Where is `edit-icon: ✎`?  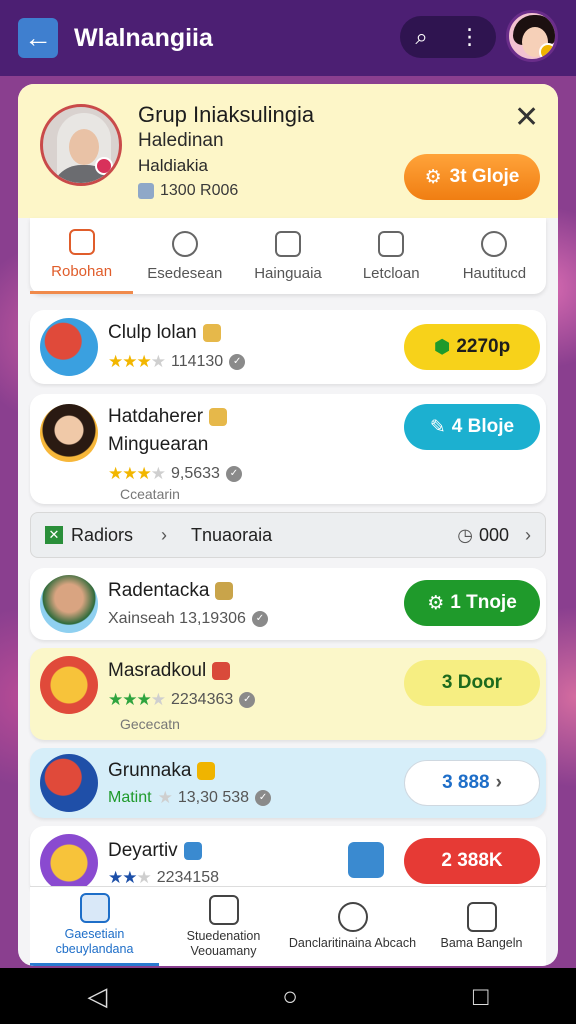 edit-icon: ✎ is located at coordinates (437, 427).